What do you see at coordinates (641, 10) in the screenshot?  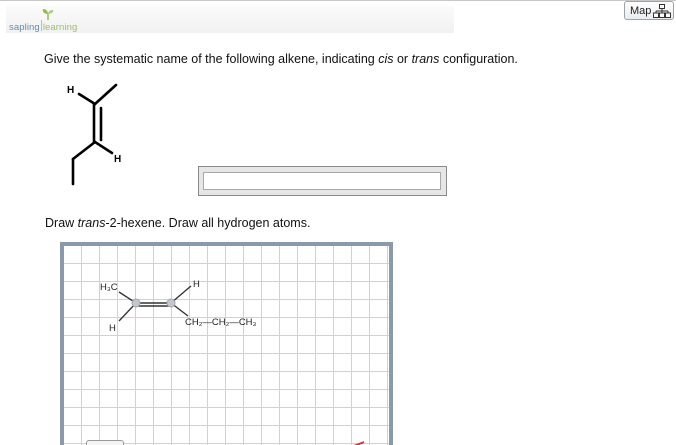 I see `map-button-label: Map` at bounding box center [641, 10].